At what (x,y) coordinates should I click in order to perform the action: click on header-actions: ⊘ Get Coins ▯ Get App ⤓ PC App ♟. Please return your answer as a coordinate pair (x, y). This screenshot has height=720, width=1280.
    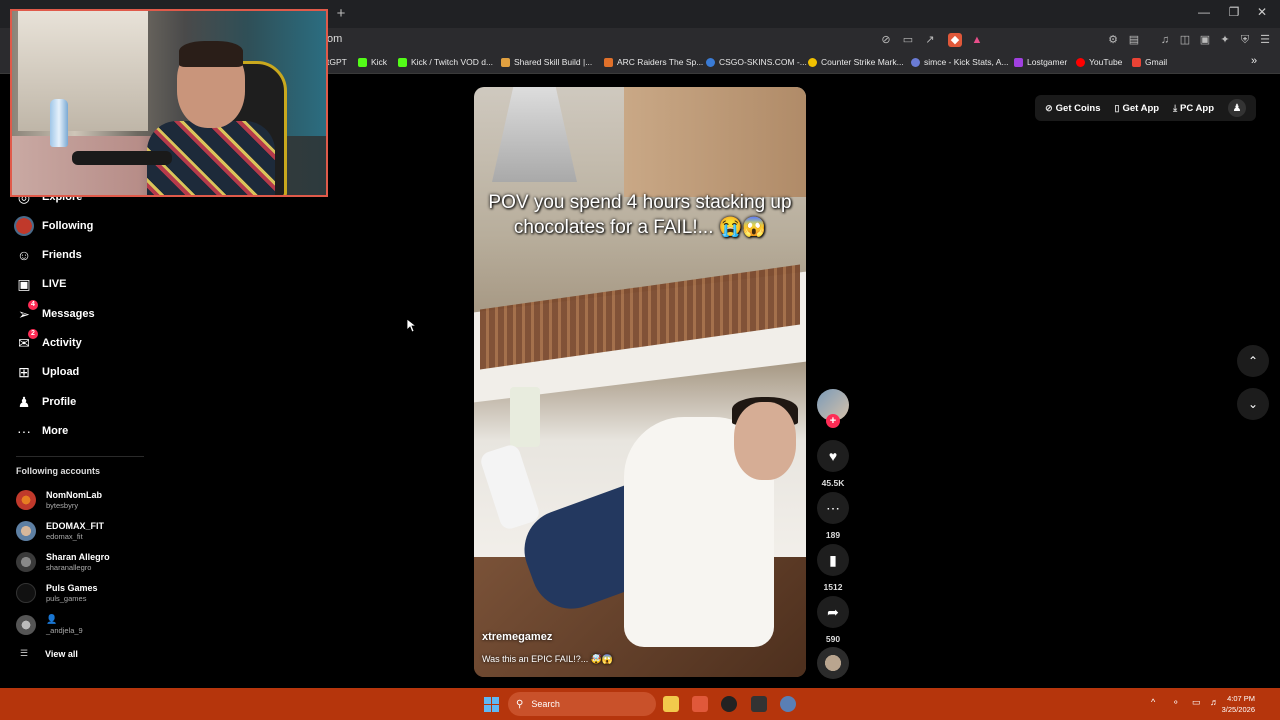
    Looking at the image, I should click on (1145, 108).